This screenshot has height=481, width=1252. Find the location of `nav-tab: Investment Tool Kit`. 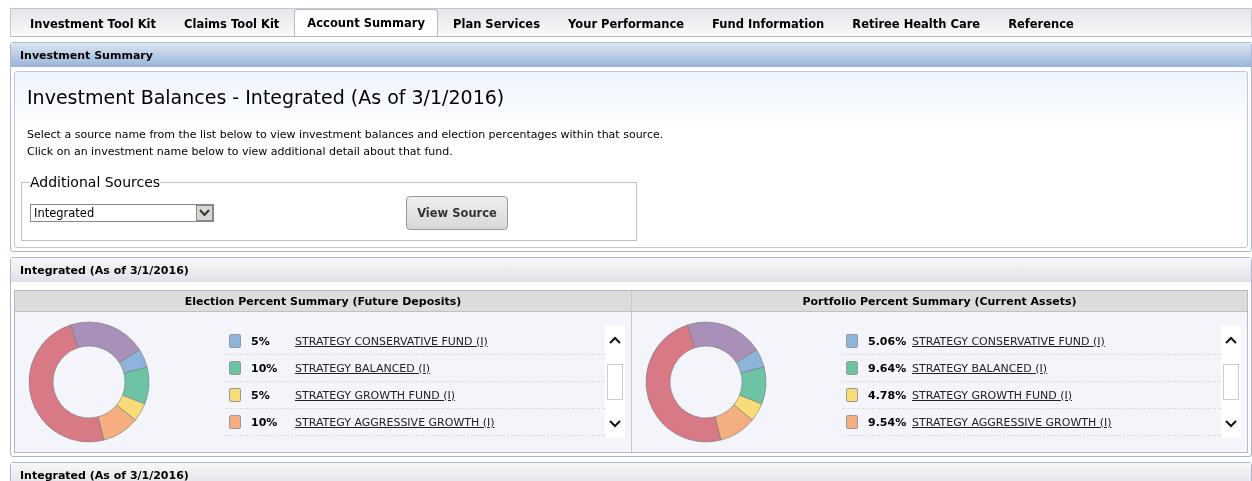

nav-tab: Investment Tool Kit is located at coordinates (93, 23).